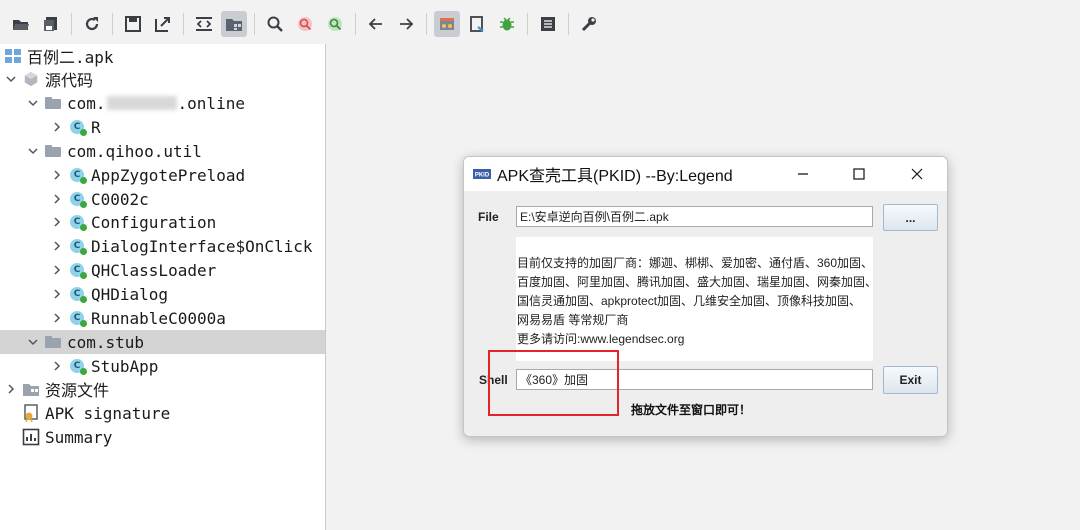 Image resolution: width=1080 pixels, height=530 pixels. I want to click on main-toolbar, so click(540, 24).